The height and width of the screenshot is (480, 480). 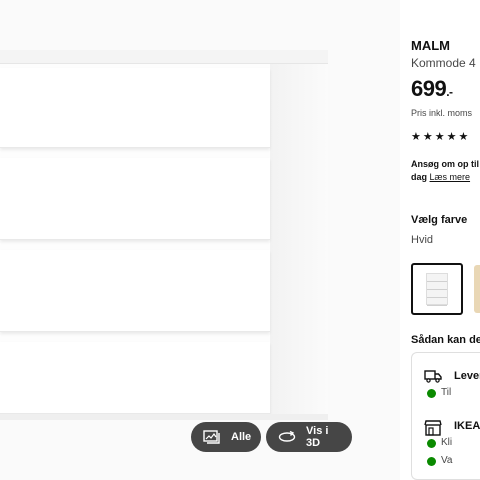 I want to click on dresser-plinth, so click(x=164, y=417).